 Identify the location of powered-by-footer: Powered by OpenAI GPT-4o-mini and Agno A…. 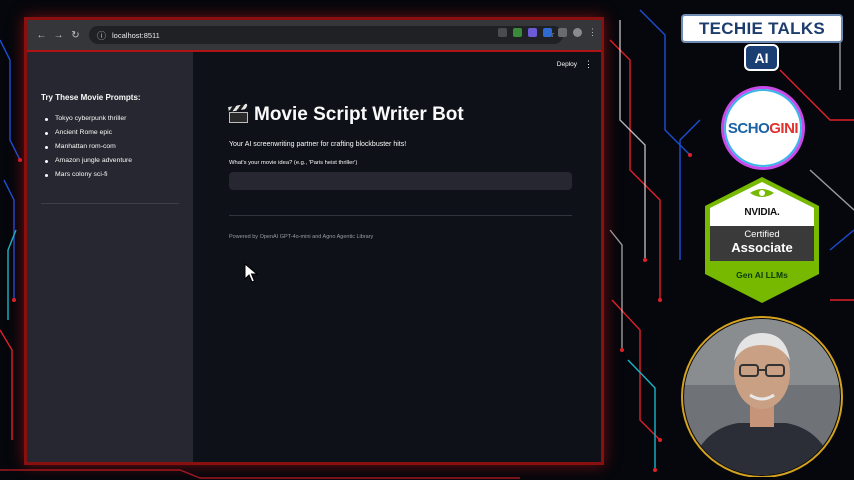
(301, 237).